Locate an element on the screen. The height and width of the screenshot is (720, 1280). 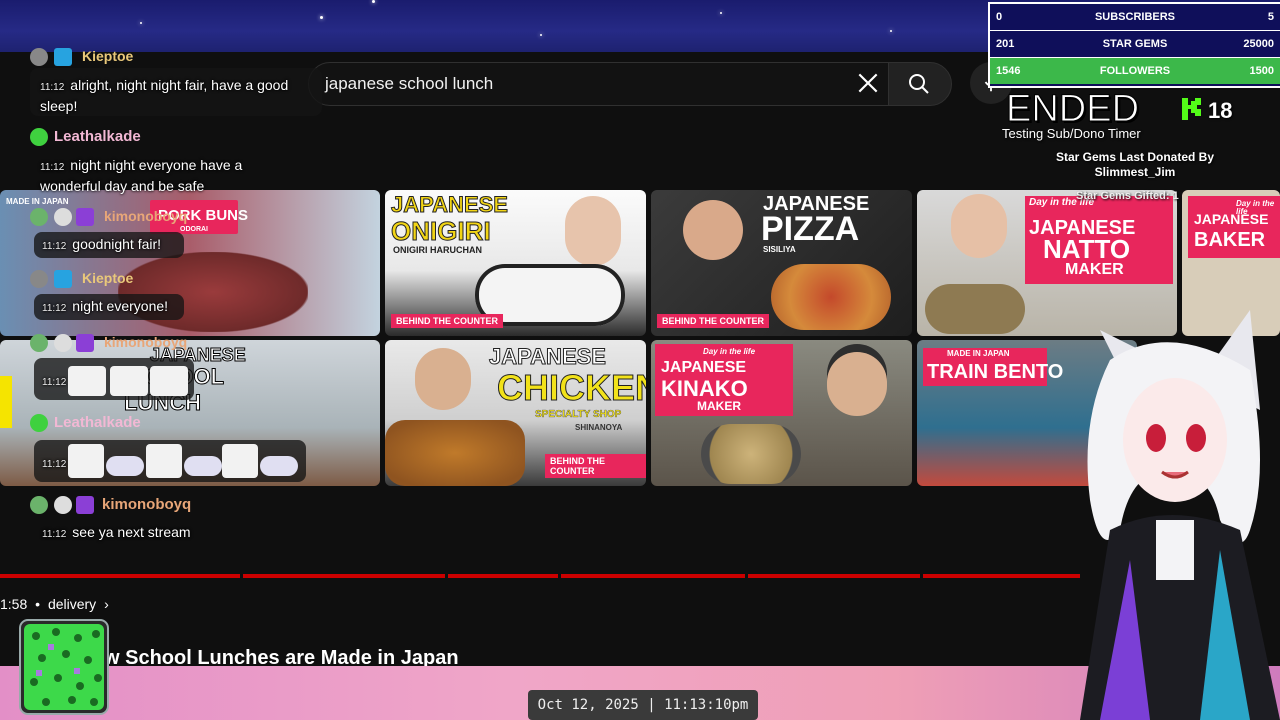
search-button is located at coordinates (920, 84).